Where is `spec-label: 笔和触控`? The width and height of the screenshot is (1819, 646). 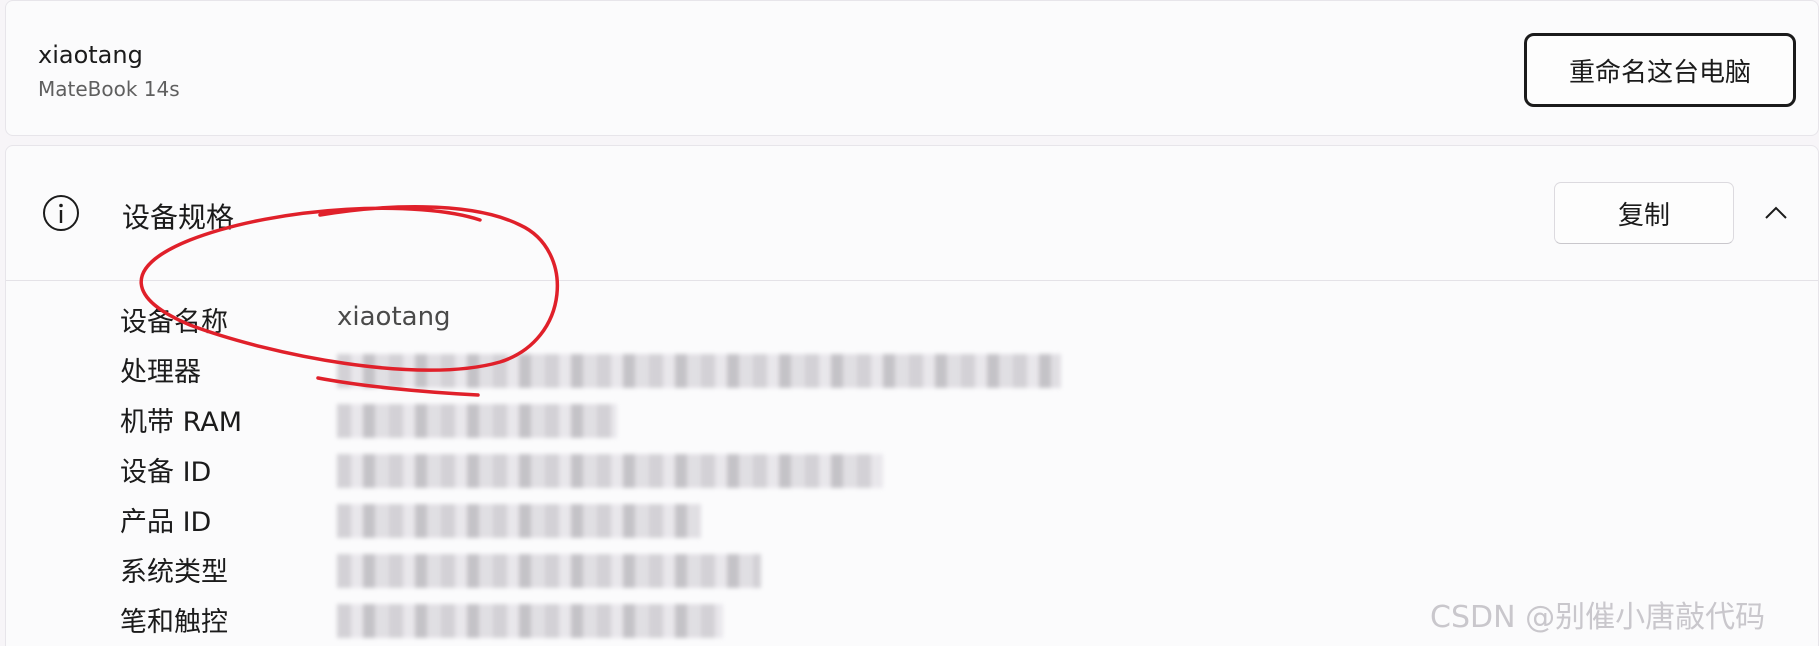 spec-label: 笔和触控 is located at coordinates (174, 622).